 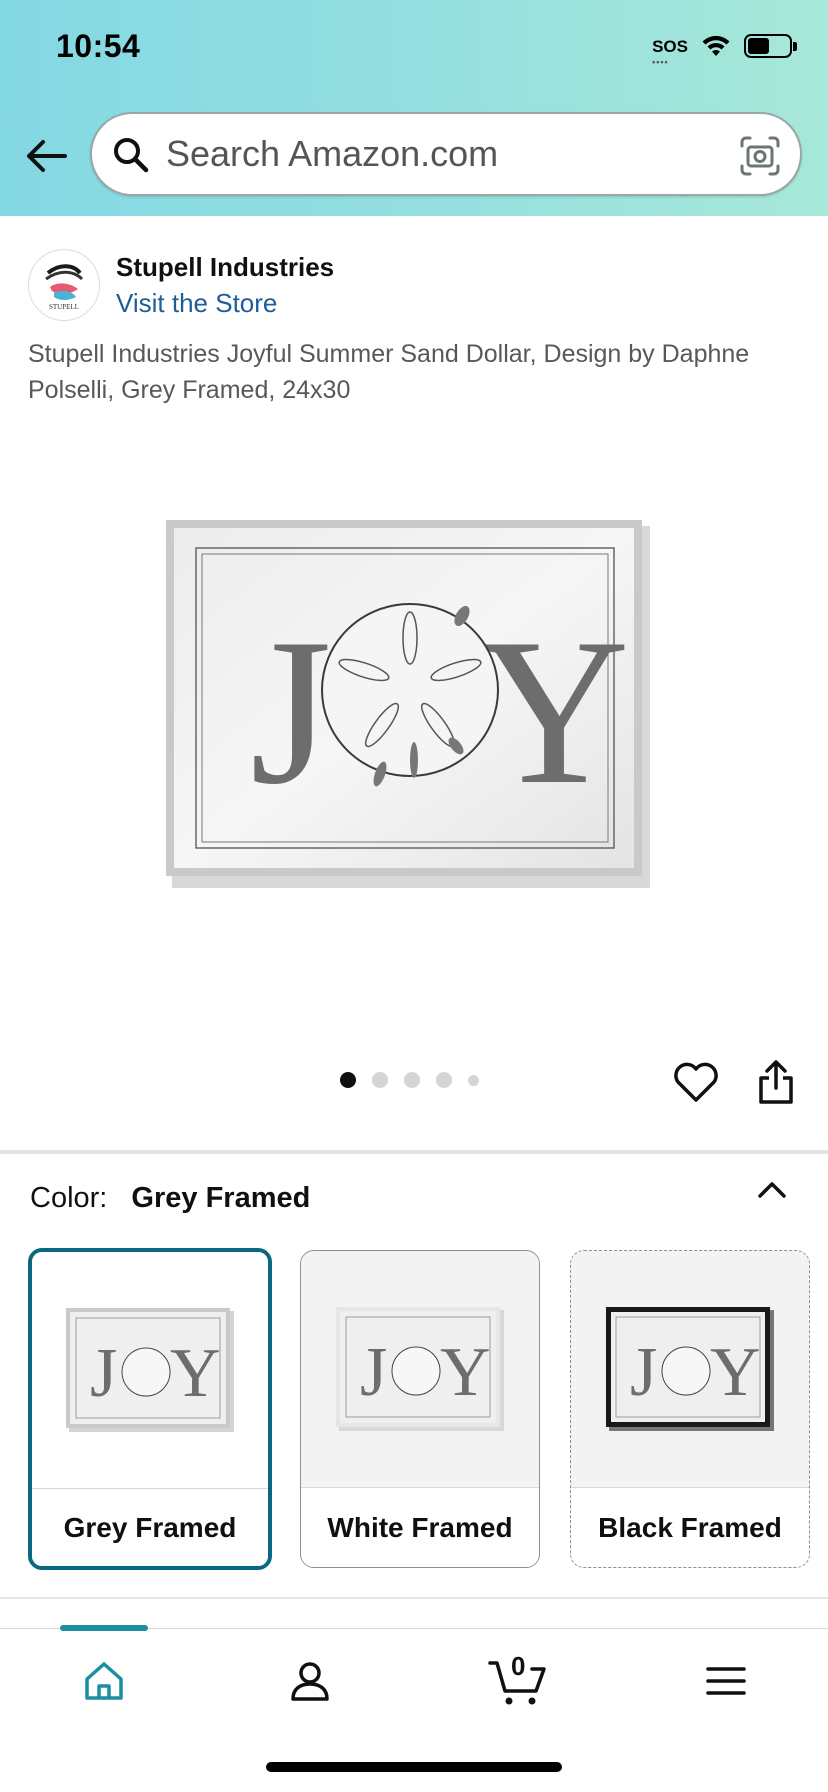 I want to click on nav-home, so click(x=104, y=1681).